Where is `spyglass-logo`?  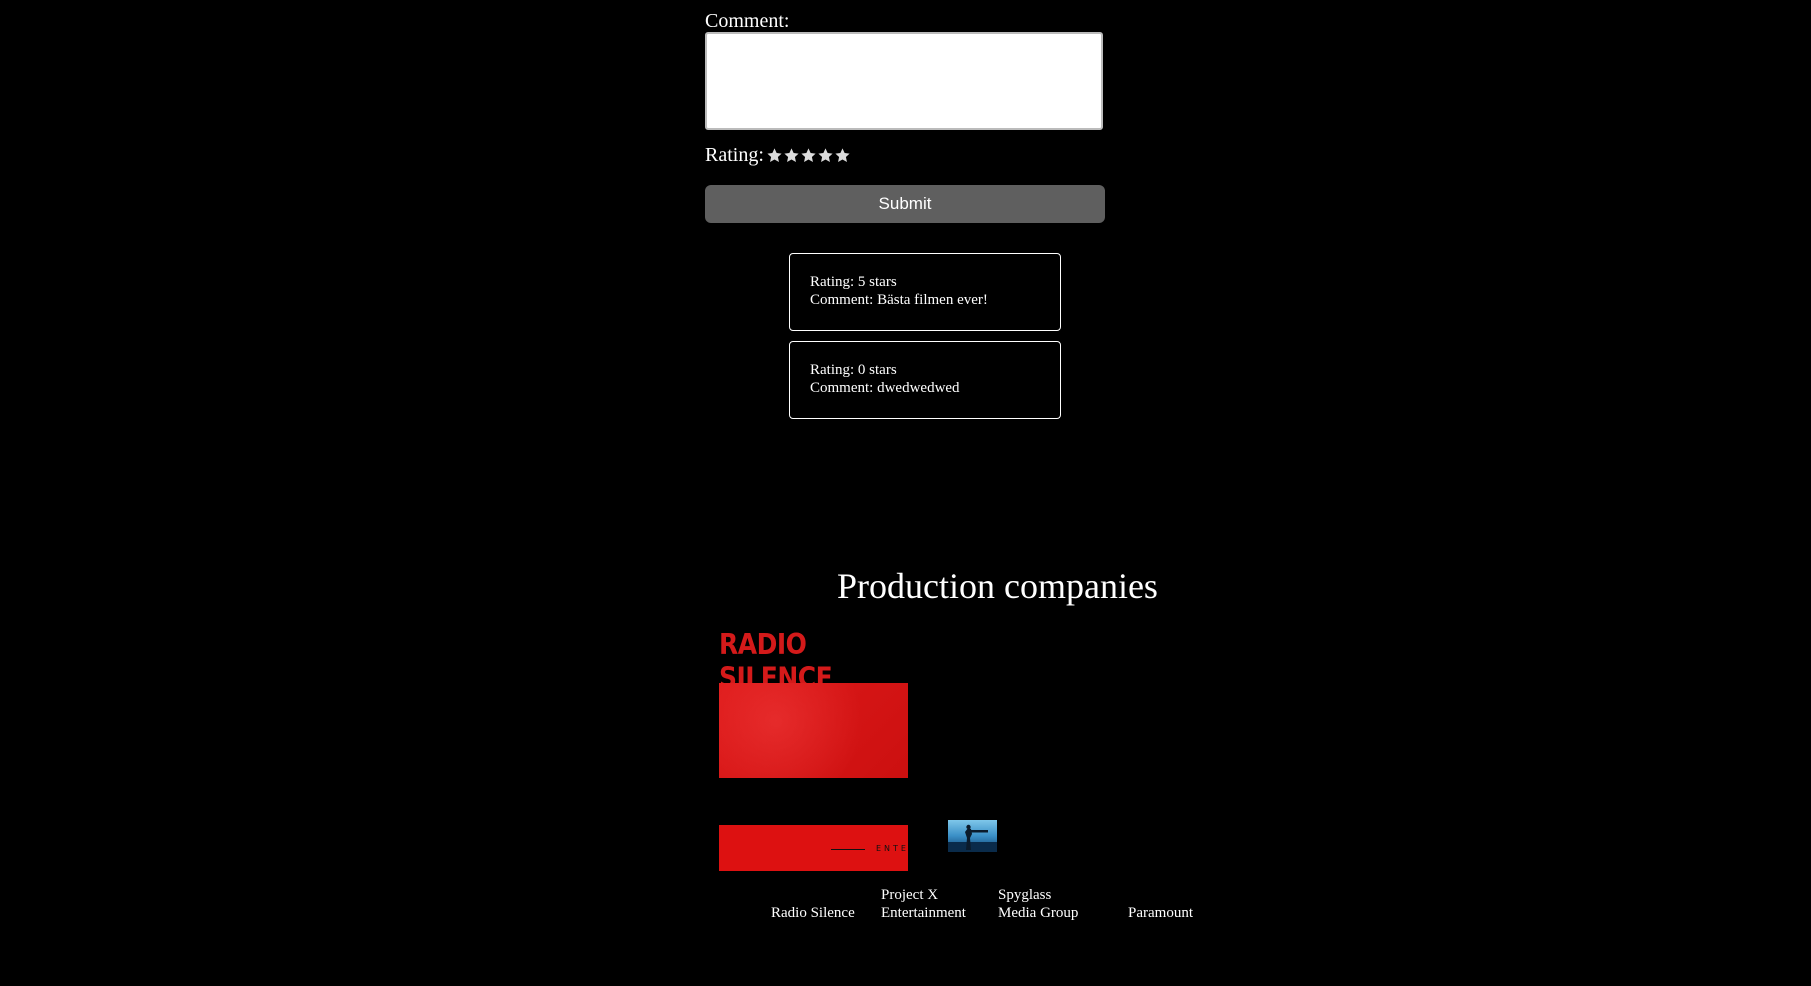
spyglass-logo is located at coordinates (972, 836).